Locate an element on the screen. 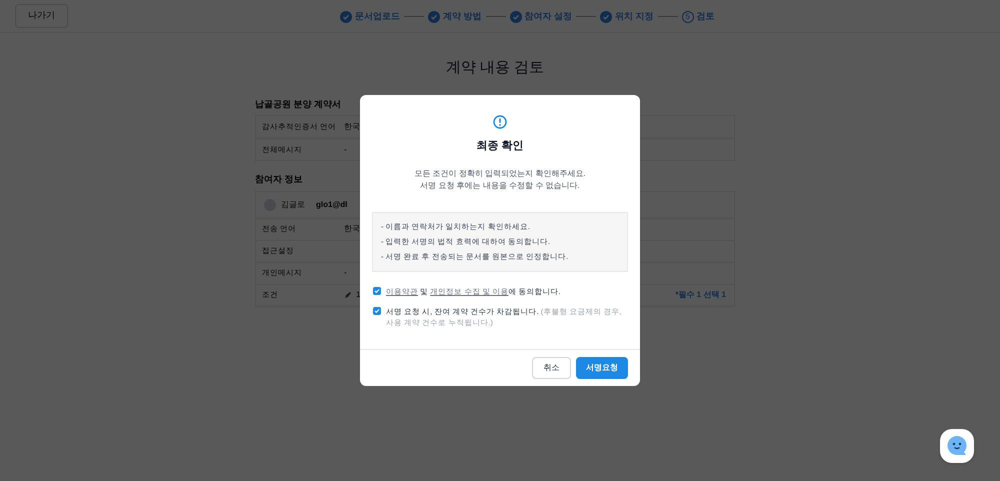 This screenshot has width=1000, height=481. chat-bubble-icon is located at coordinates (957, 446).